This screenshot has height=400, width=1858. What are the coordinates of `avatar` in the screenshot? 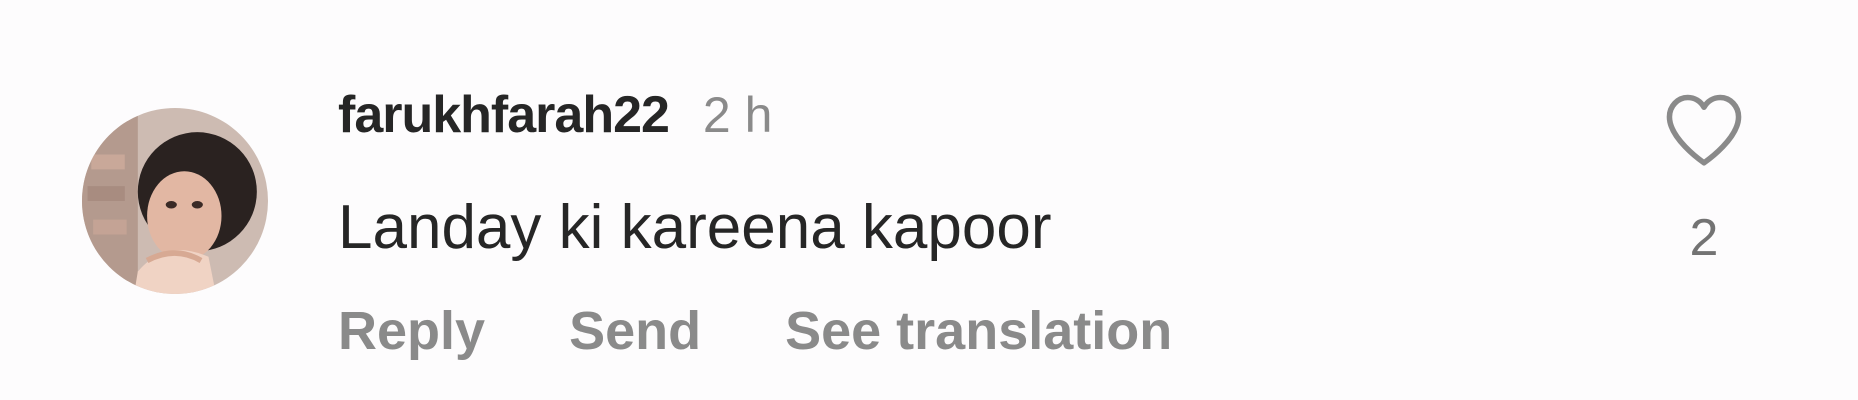 It's located at (175, 201).